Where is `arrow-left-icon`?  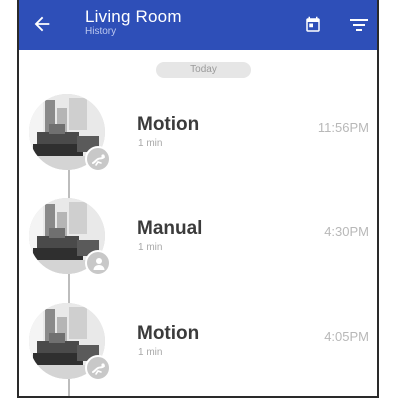
arrow-left-icon is located at coordinates (42, 24).